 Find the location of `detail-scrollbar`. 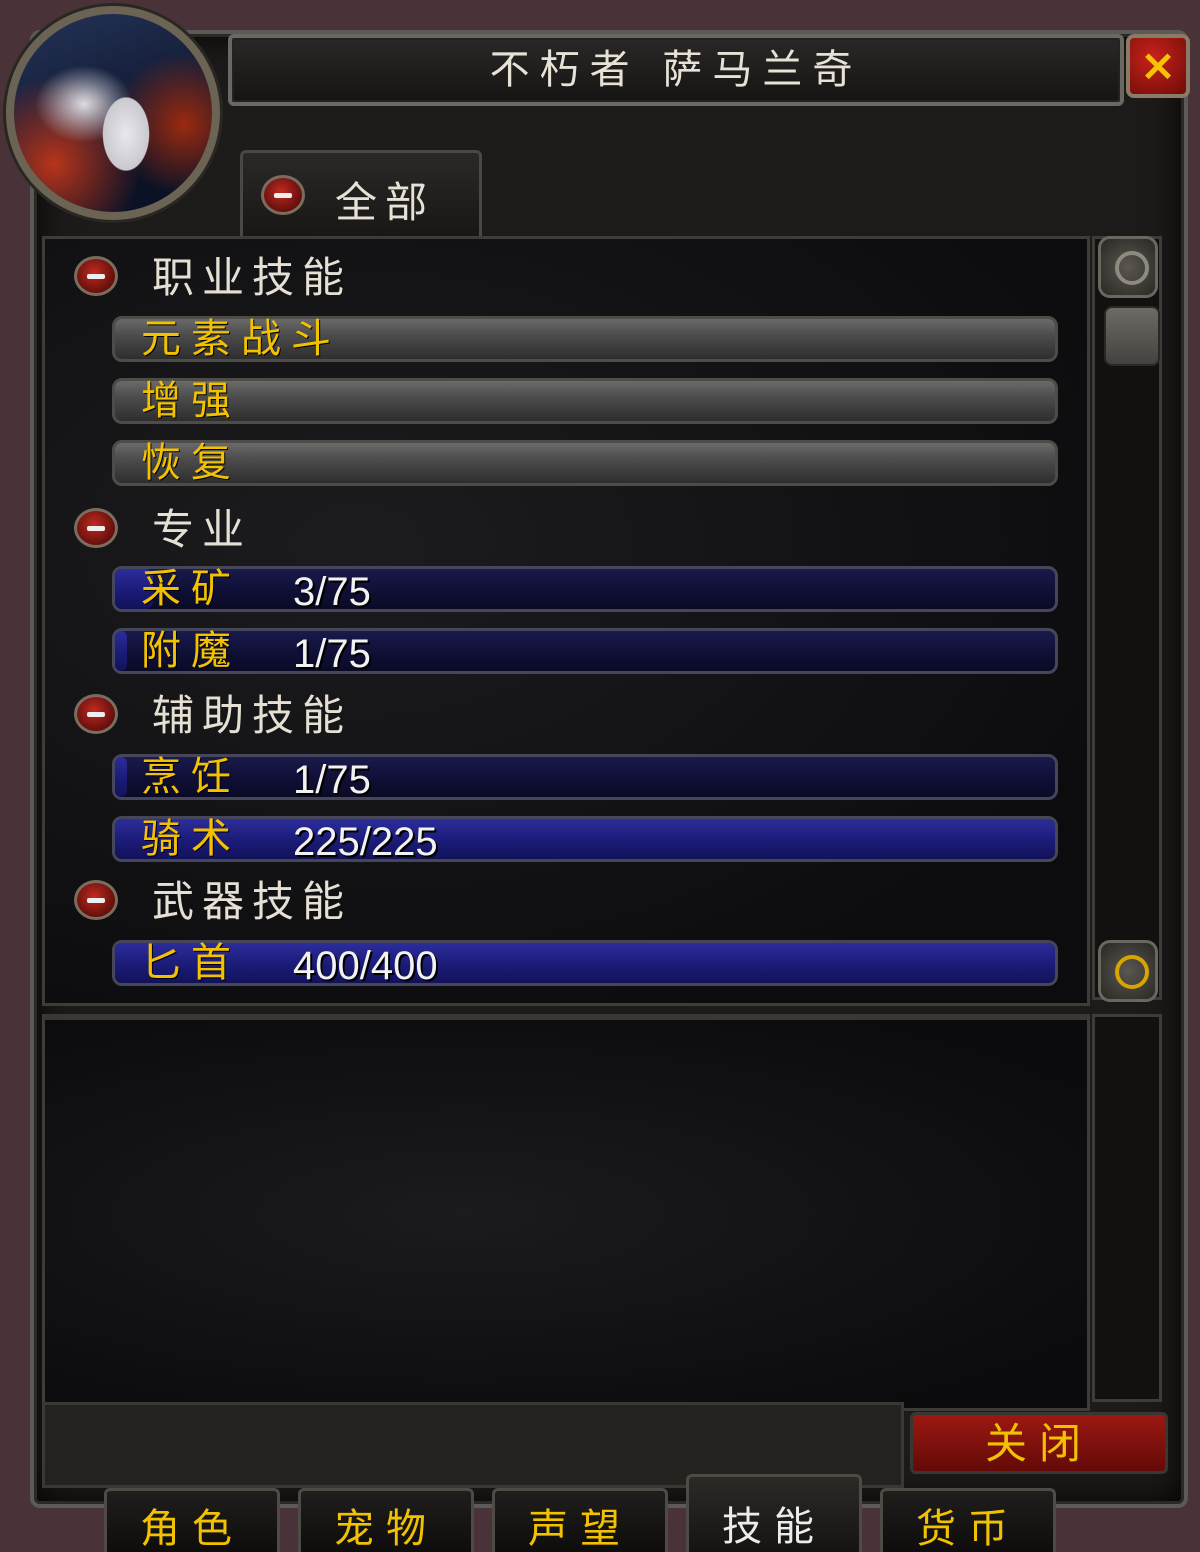

detail-scrollbar is located at coordinates (1127, 1208).